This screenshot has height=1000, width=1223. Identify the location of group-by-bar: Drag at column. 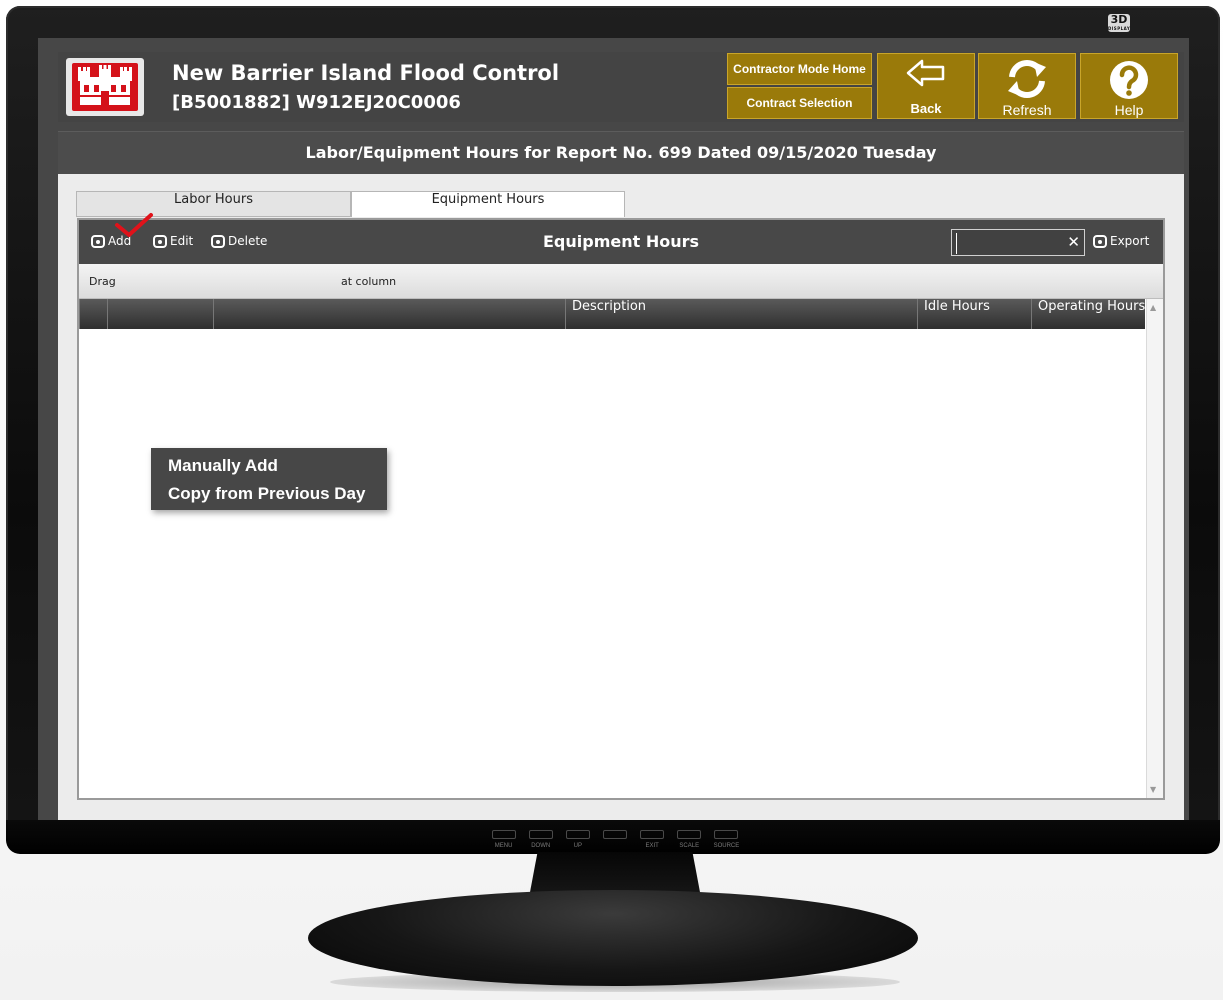
(621, 281).